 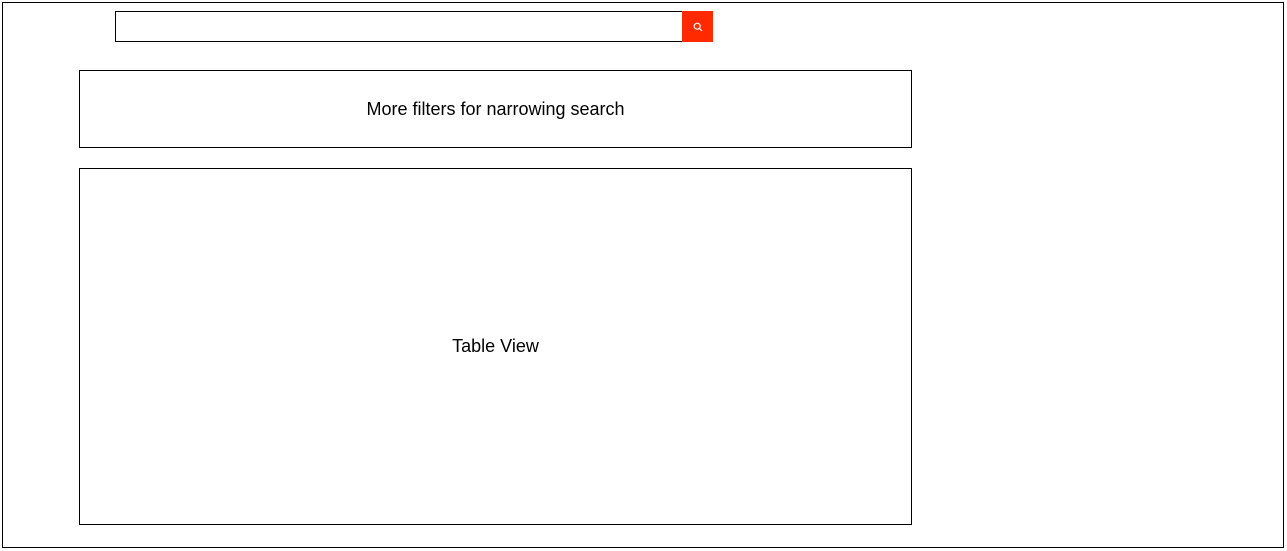 I want to click on search-icon, so click(x=698, y=27).